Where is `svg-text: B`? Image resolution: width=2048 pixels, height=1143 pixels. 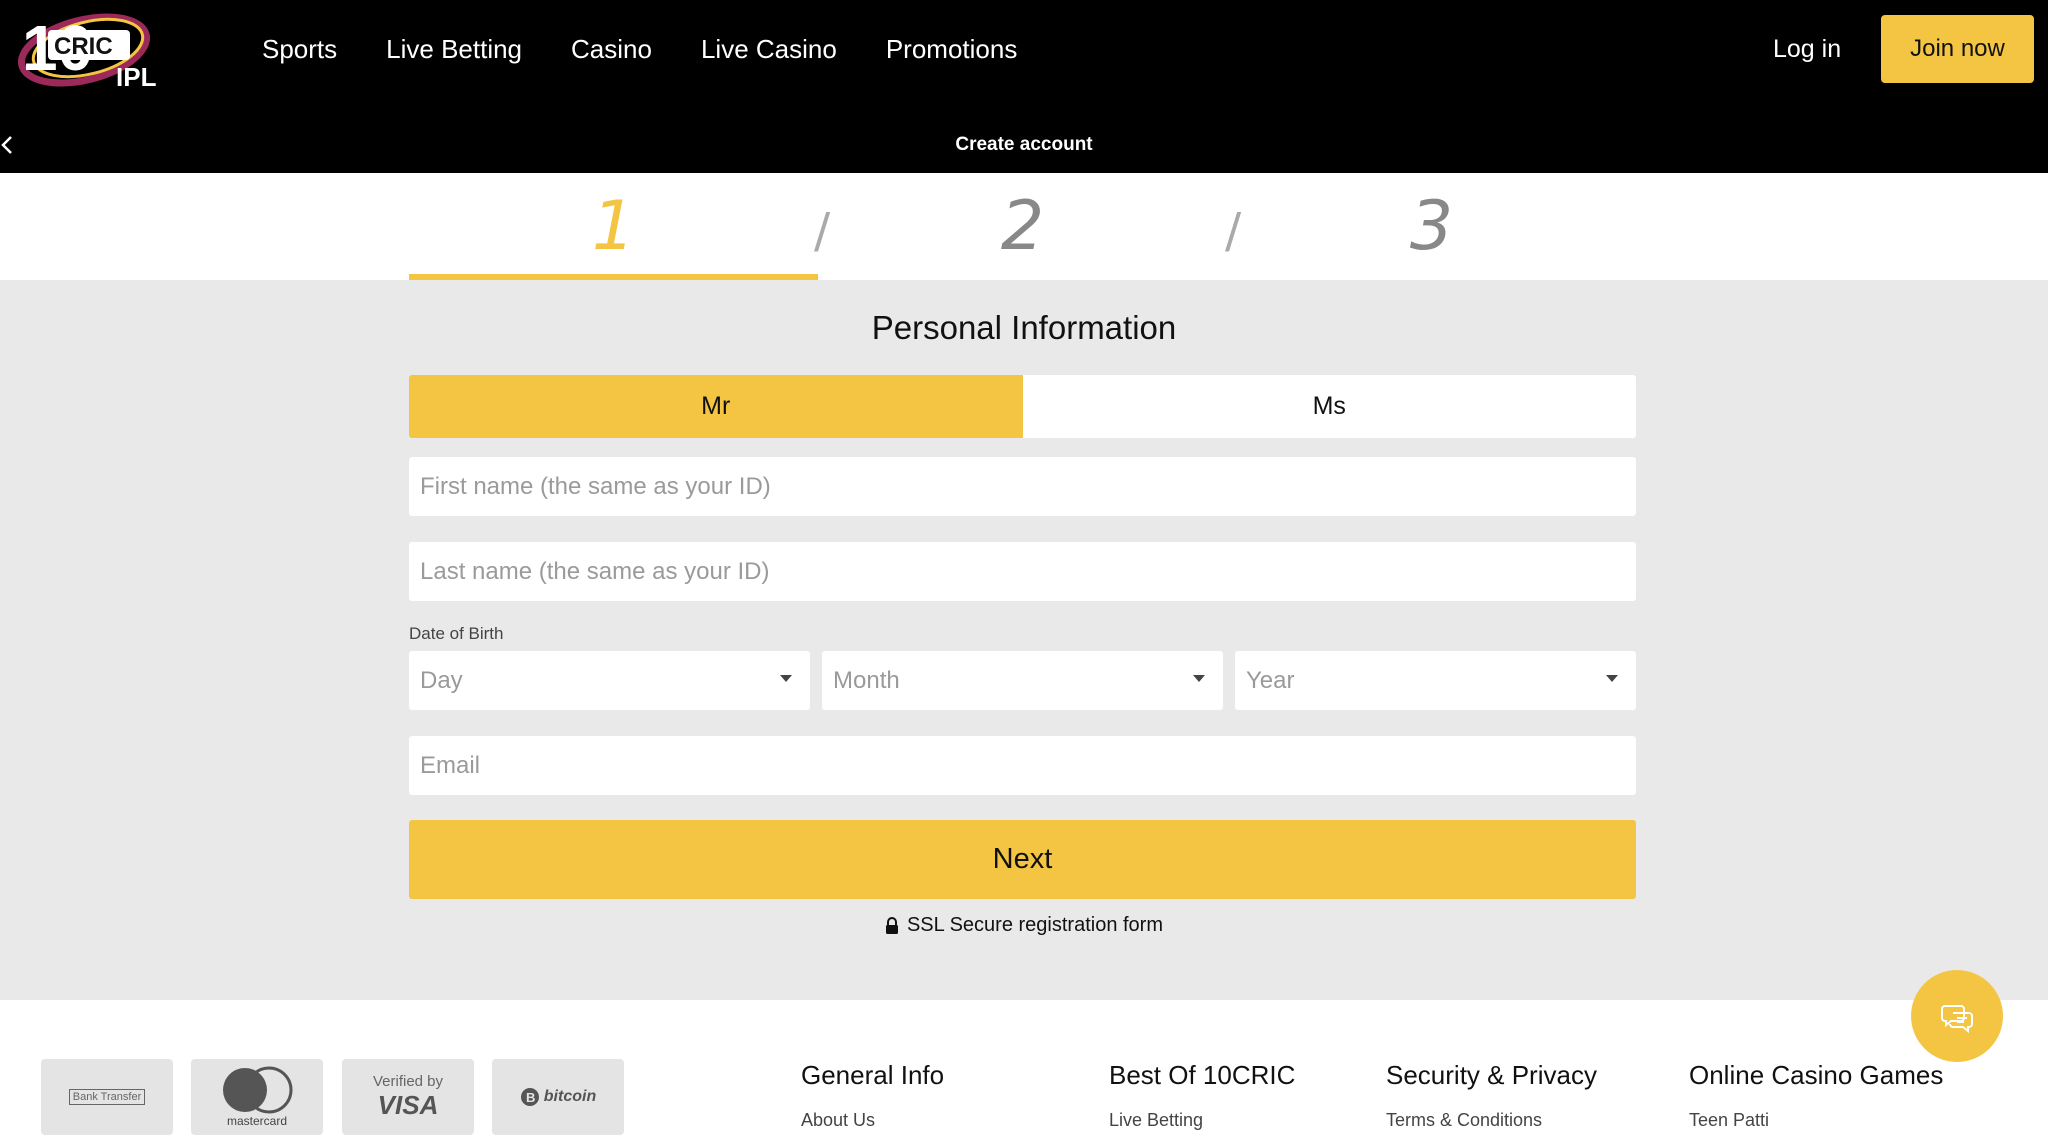 svg-text: B is located at coordinates (530, 1097).